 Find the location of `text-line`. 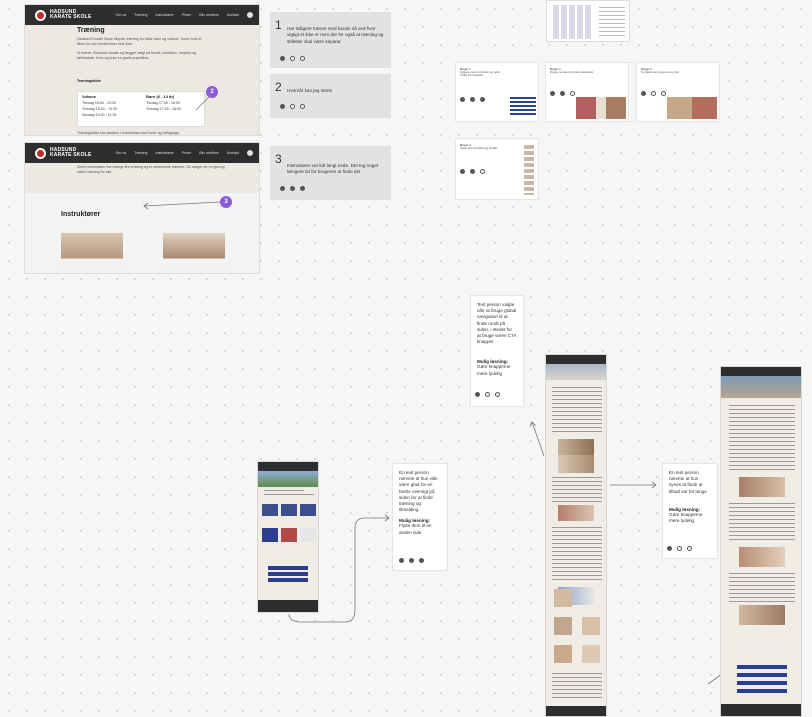

text-line is located at coordinates (289, 495).